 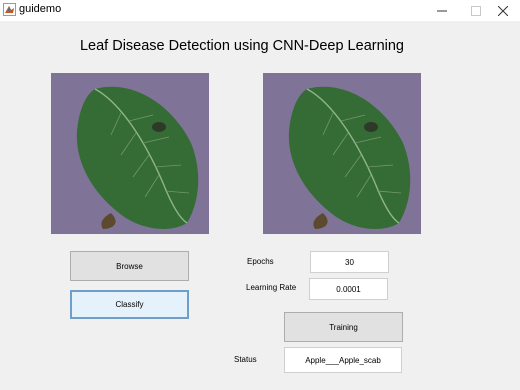 I want to click on processed-leaf-image, so click(x=342, y=153).